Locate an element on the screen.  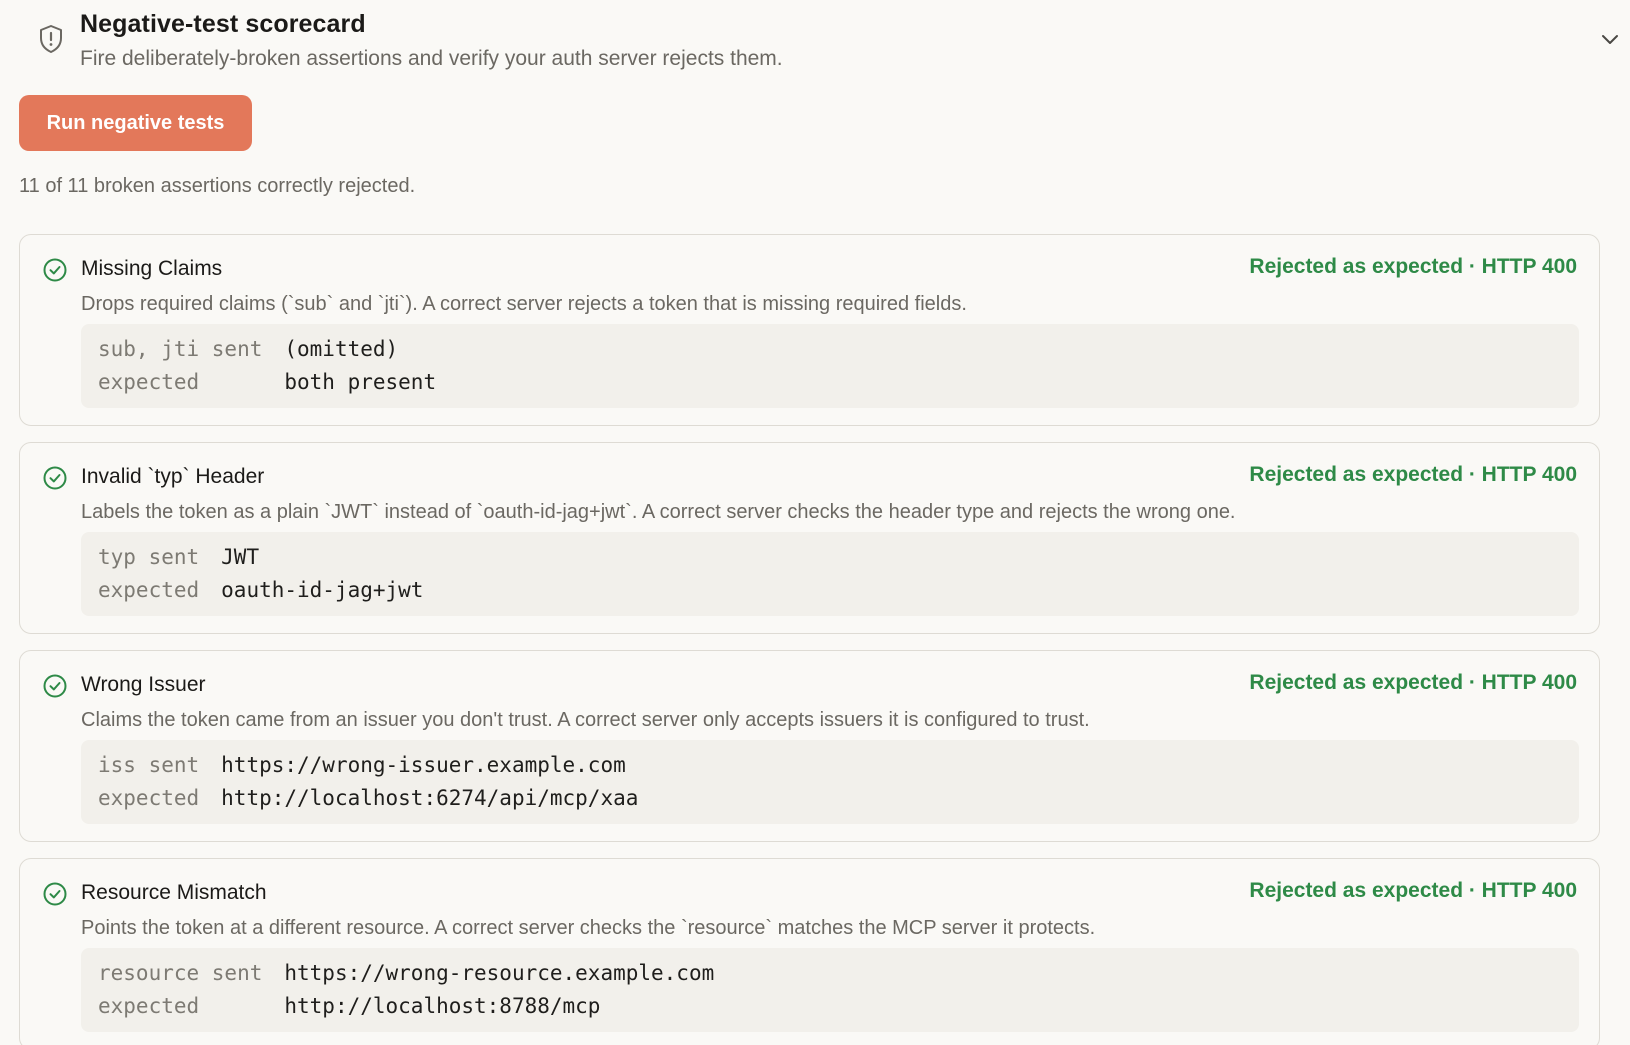
expected-value: http://localhost:8788/mcp is located at coordinates (442, 1006).